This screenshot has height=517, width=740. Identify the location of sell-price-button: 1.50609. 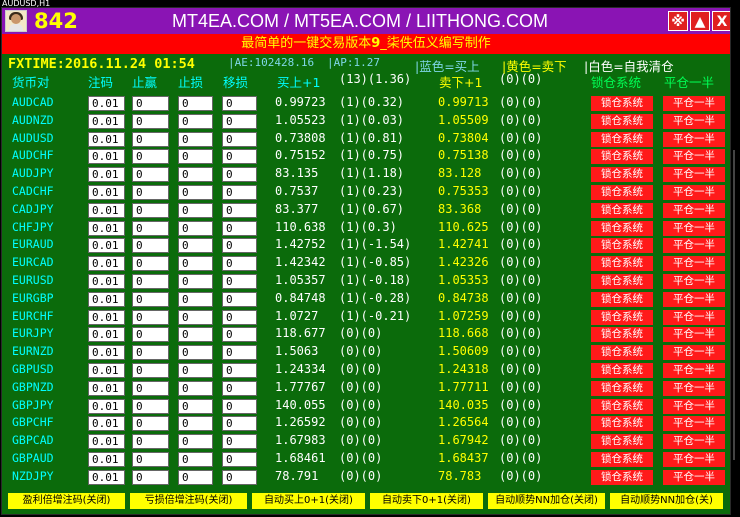
(468, 352).